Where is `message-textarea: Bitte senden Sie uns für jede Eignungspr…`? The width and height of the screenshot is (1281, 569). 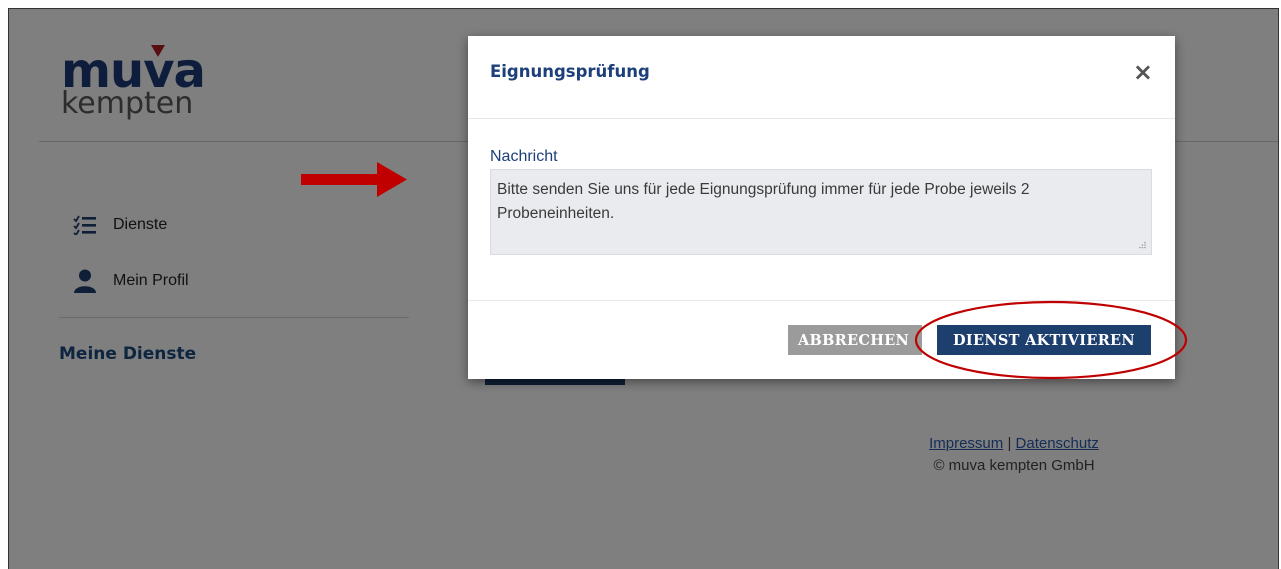 message-textarea: Bitte senden Sie uns für jede Eignungspr… is located at coordinates (821, 212).